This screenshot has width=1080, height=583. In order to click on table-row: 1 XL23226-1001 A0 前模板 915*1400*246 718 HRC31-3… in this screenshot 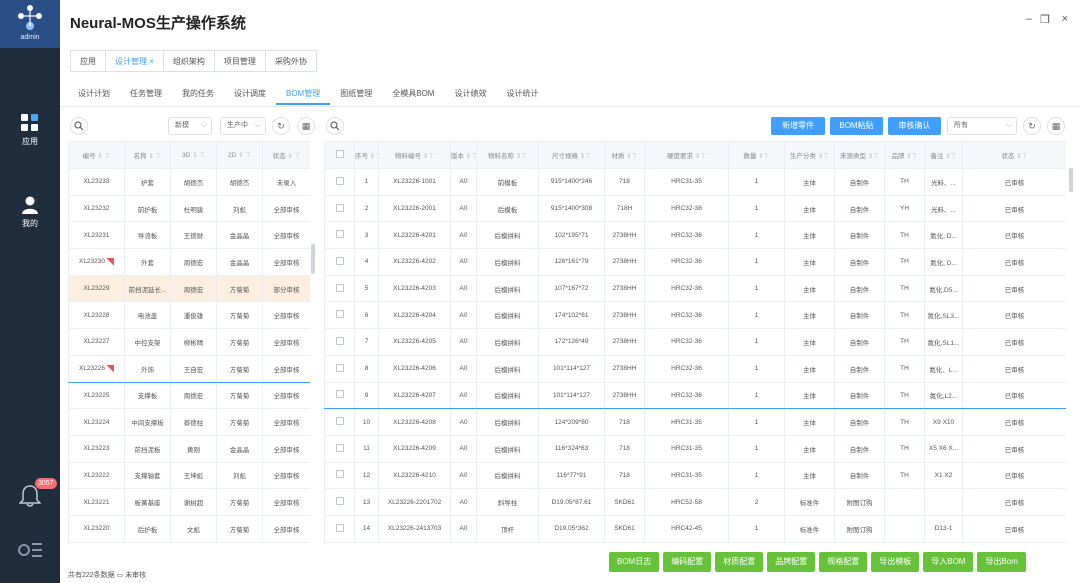, I will do `click(695, 182)`.